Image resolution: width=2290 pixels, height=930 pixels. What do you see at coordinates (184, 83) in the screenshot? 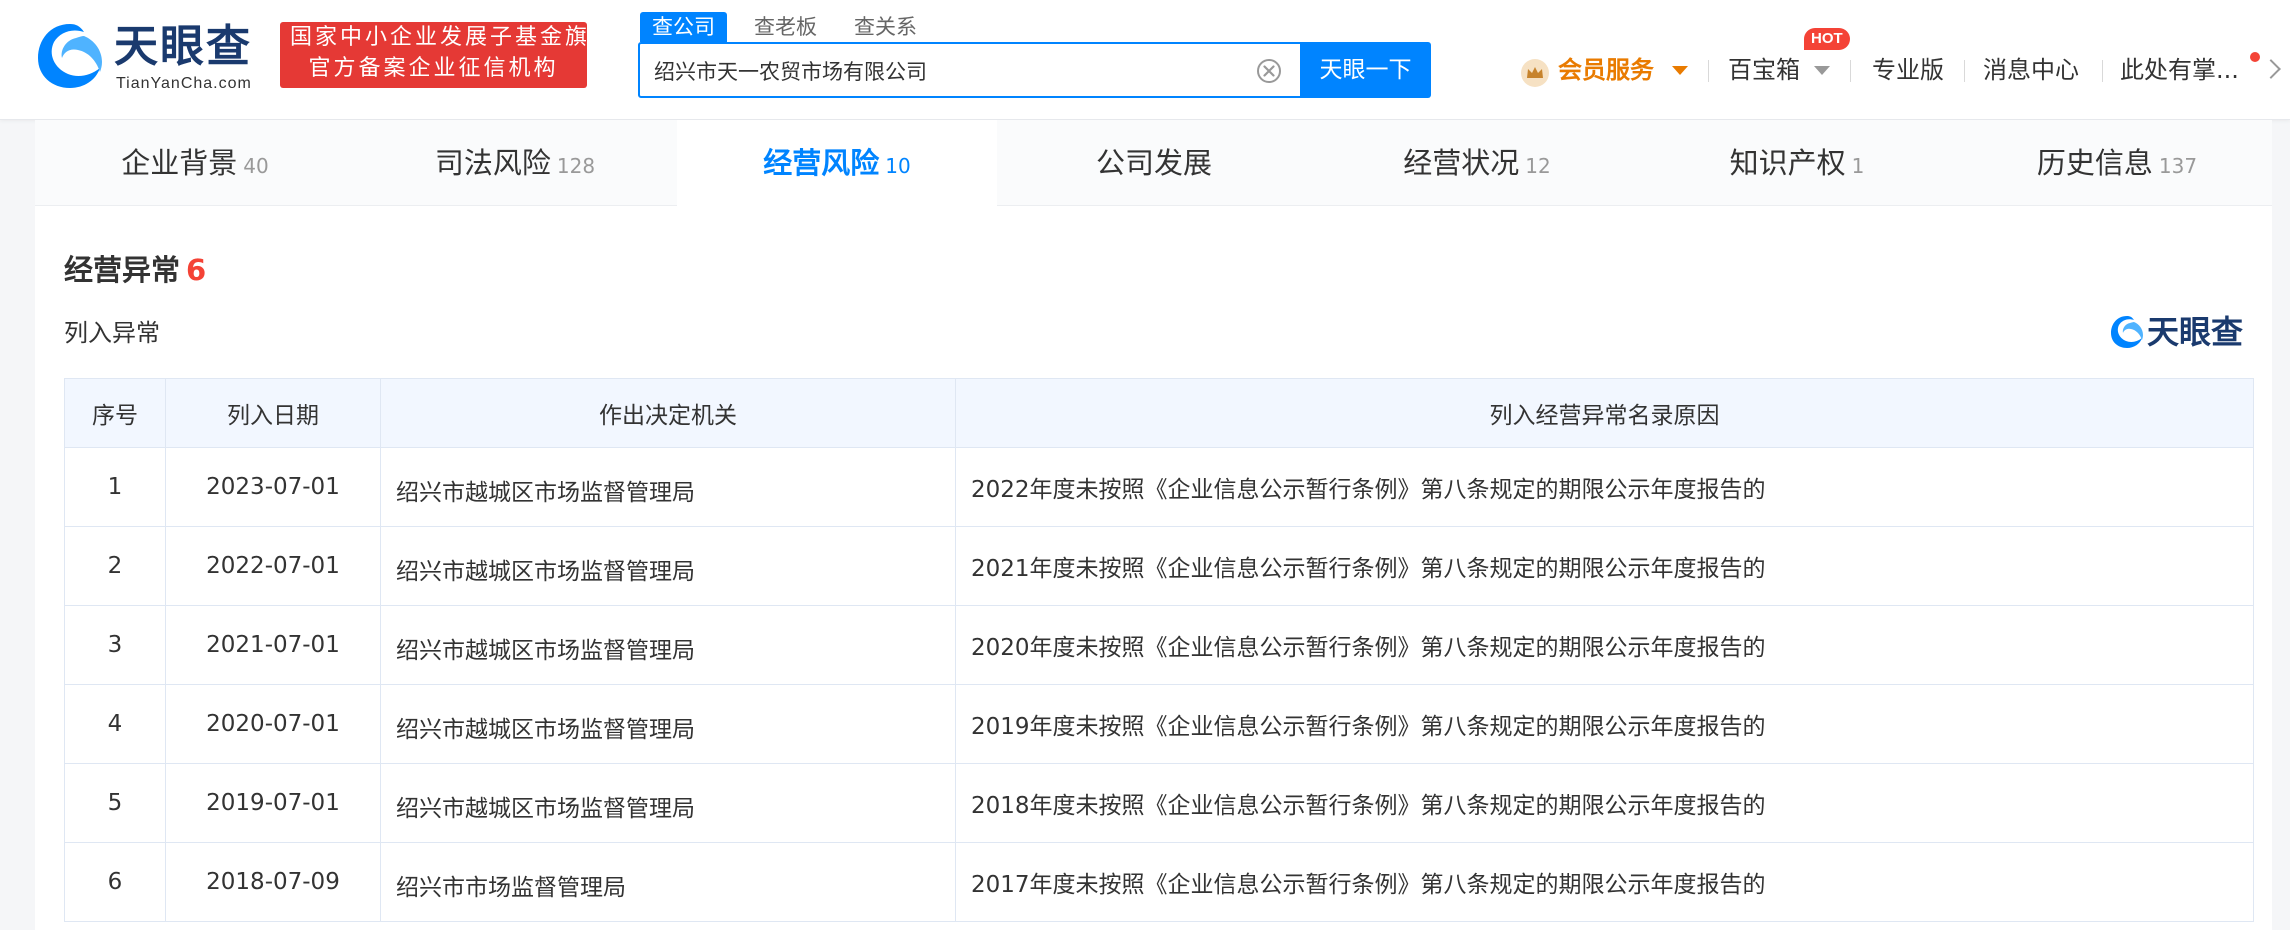
I see `logo-domain: TianYanCha.com` at bounding box center [184, 83].